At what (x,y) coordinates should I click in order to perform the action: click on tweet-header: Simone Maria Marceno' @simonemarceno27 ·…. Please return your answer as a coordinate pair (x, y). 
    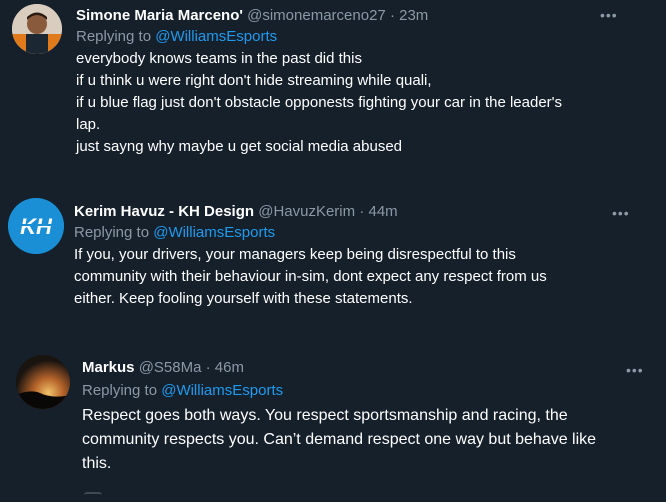
    Looking at the image, I should click on (346, 16).